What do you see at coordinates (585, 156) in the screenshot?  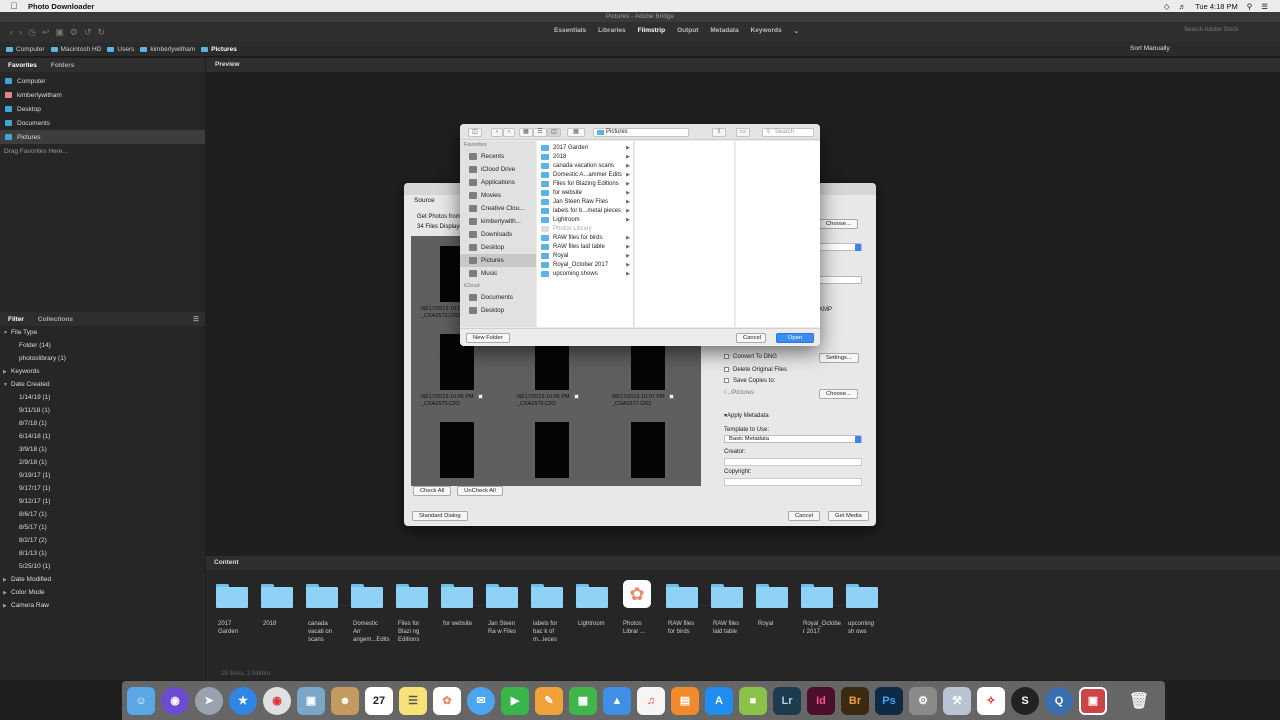 I see `column-folder-item: 2018 ▶` at bounding box center [585, 156].